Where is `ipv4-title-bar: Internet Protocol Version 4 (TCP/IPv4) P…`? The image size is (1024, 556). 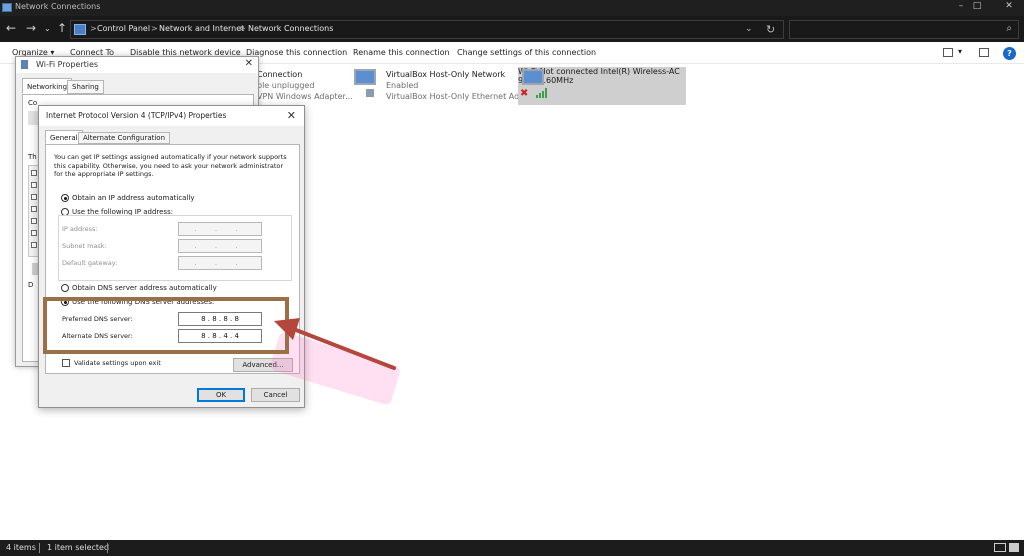
ipv4-title-bar: Internet Protocol Version 4 (TCP/IPv4) P… is located at coordinates (171, 116).